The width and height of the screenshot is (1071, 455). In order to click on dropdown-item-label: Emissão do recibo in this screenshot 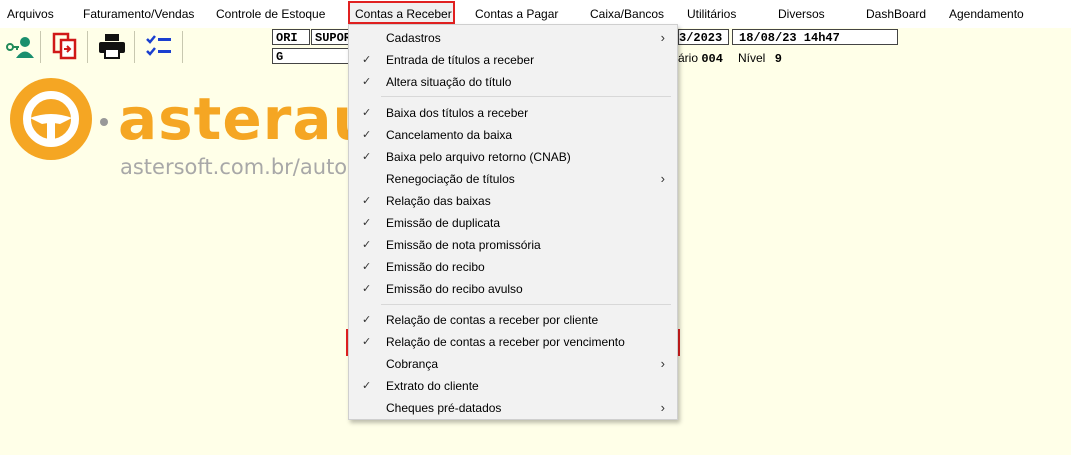, I will do `click(435, 267)`.